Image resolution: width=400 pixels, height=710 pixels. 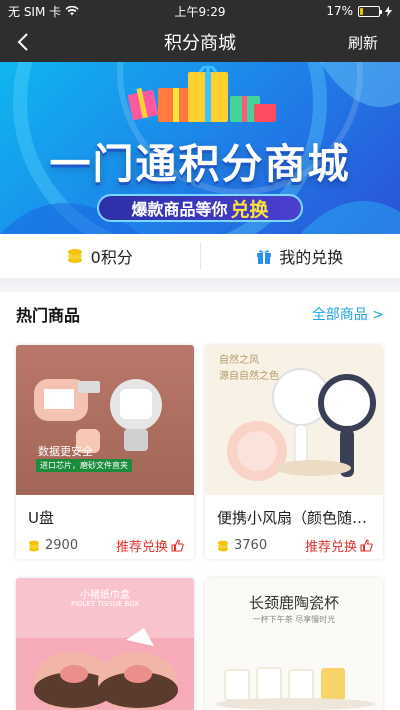 I want to click on product-image: 小猪纸巾盒 PIGLET TISSUE BOX, so click(x=105, y=644).